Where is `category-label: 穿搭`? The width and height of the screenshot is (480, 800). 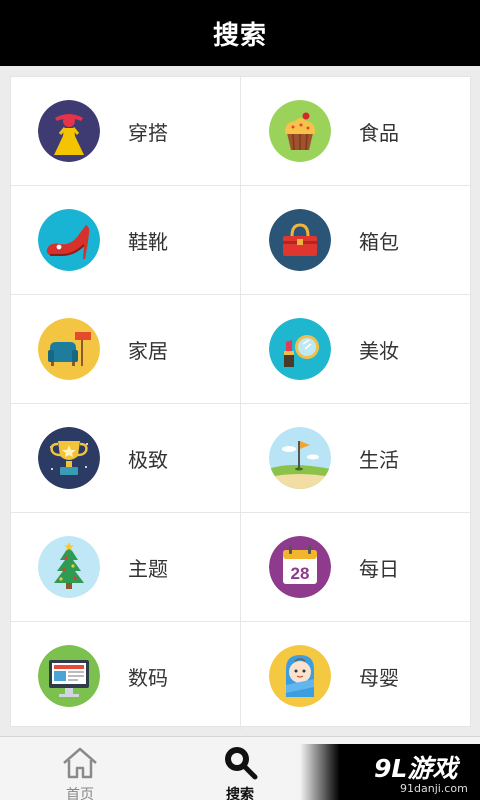 category-label: 穿搭 is located at coordinates (148, 132).